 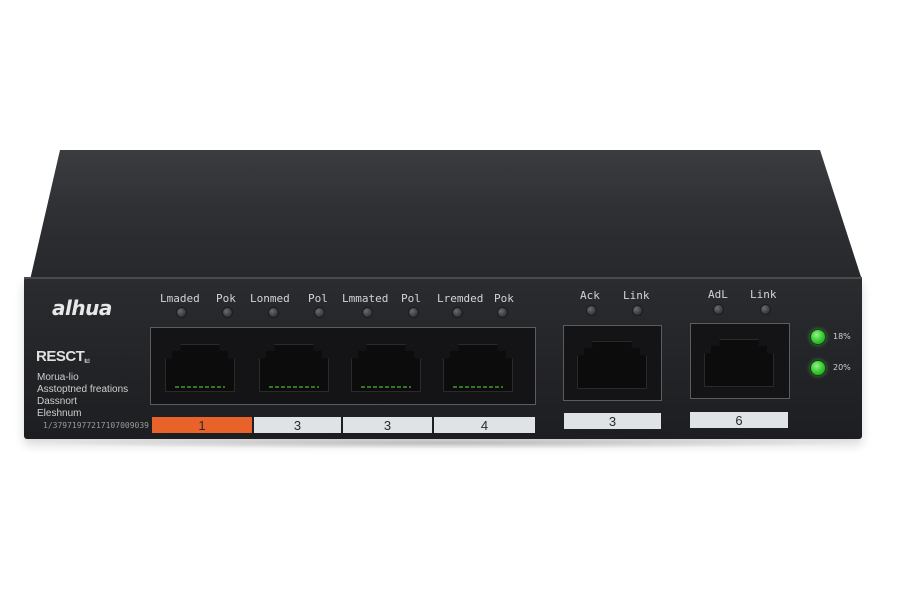 I want to click on port-label: 4, so click(x=484, y=425).